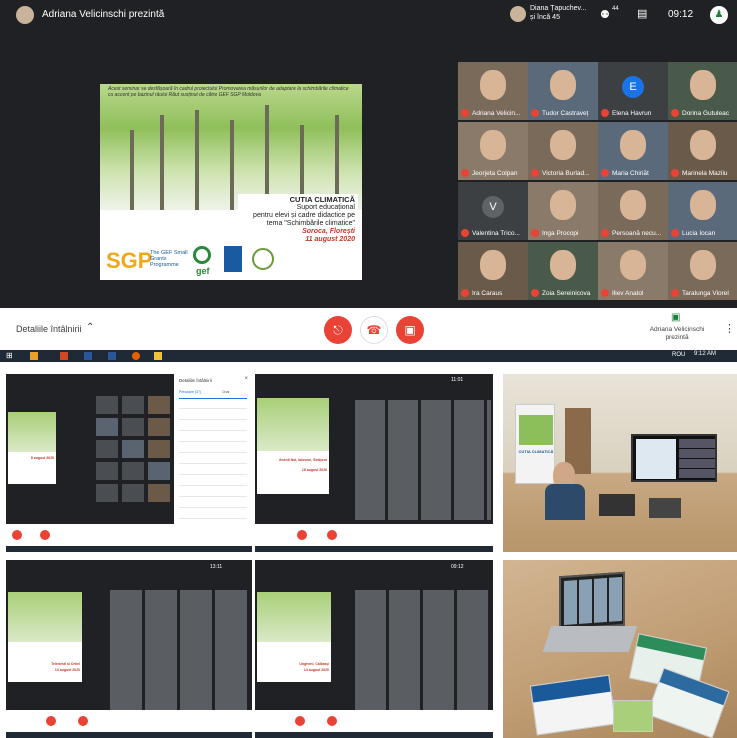 The image size is (737, 738). Describe the element at coordinates (565, 113) in the screenshot. I see `participant-name: Tudor Castraveț` at that location.